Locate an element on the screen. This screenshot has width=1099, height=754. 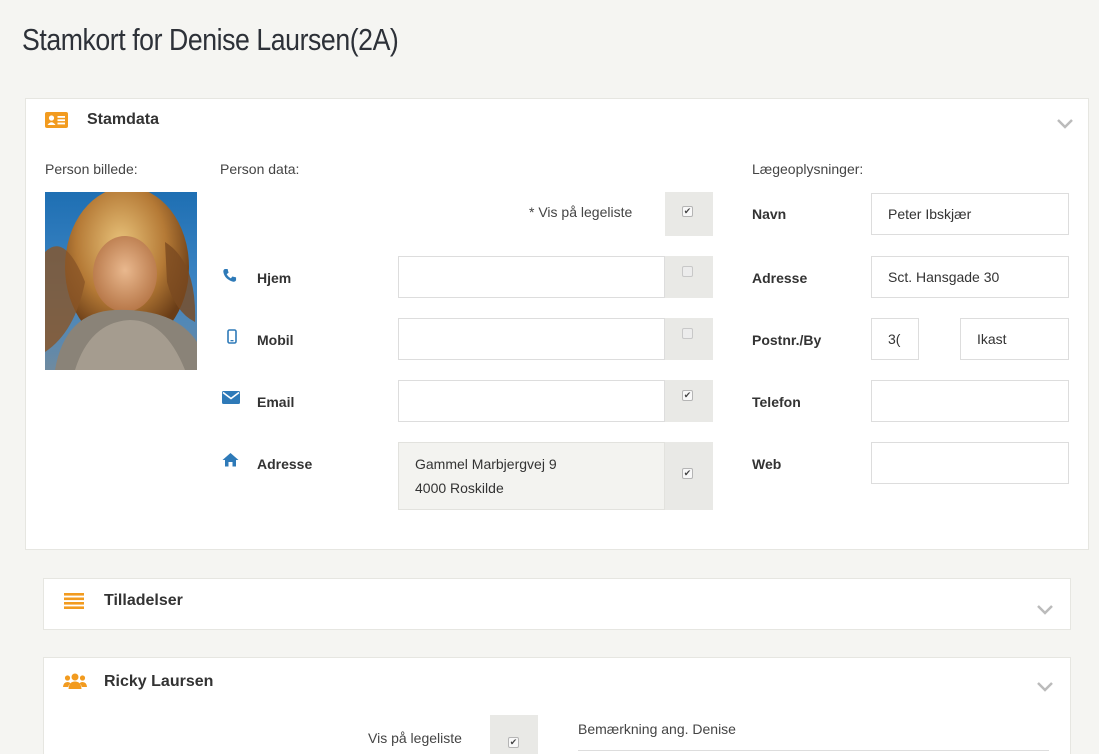
email-value is located at coordinates (531, 393).